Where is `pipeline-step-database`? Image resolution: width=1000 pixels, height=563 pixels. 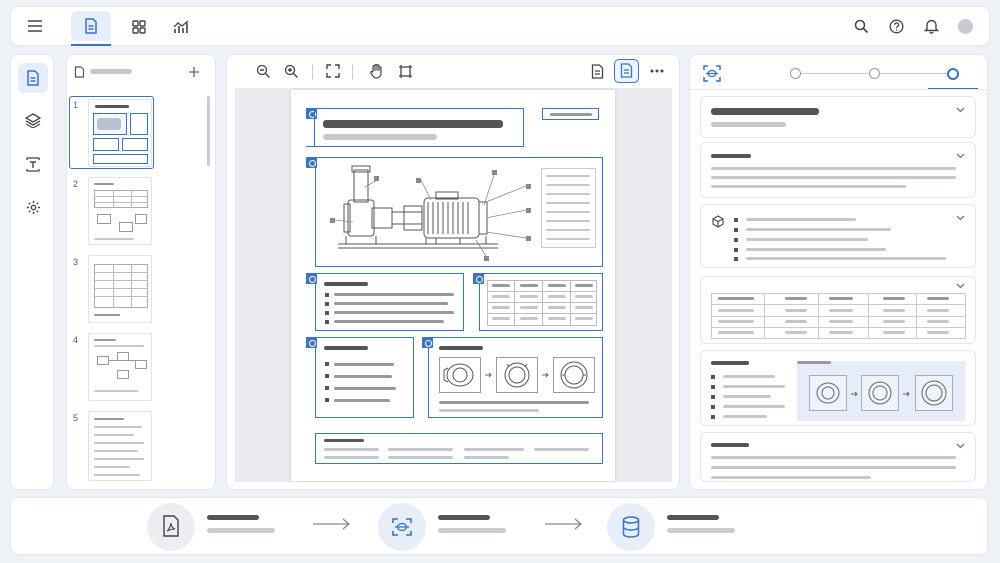 pipeline-step-database is located at coordinates (631, 527).